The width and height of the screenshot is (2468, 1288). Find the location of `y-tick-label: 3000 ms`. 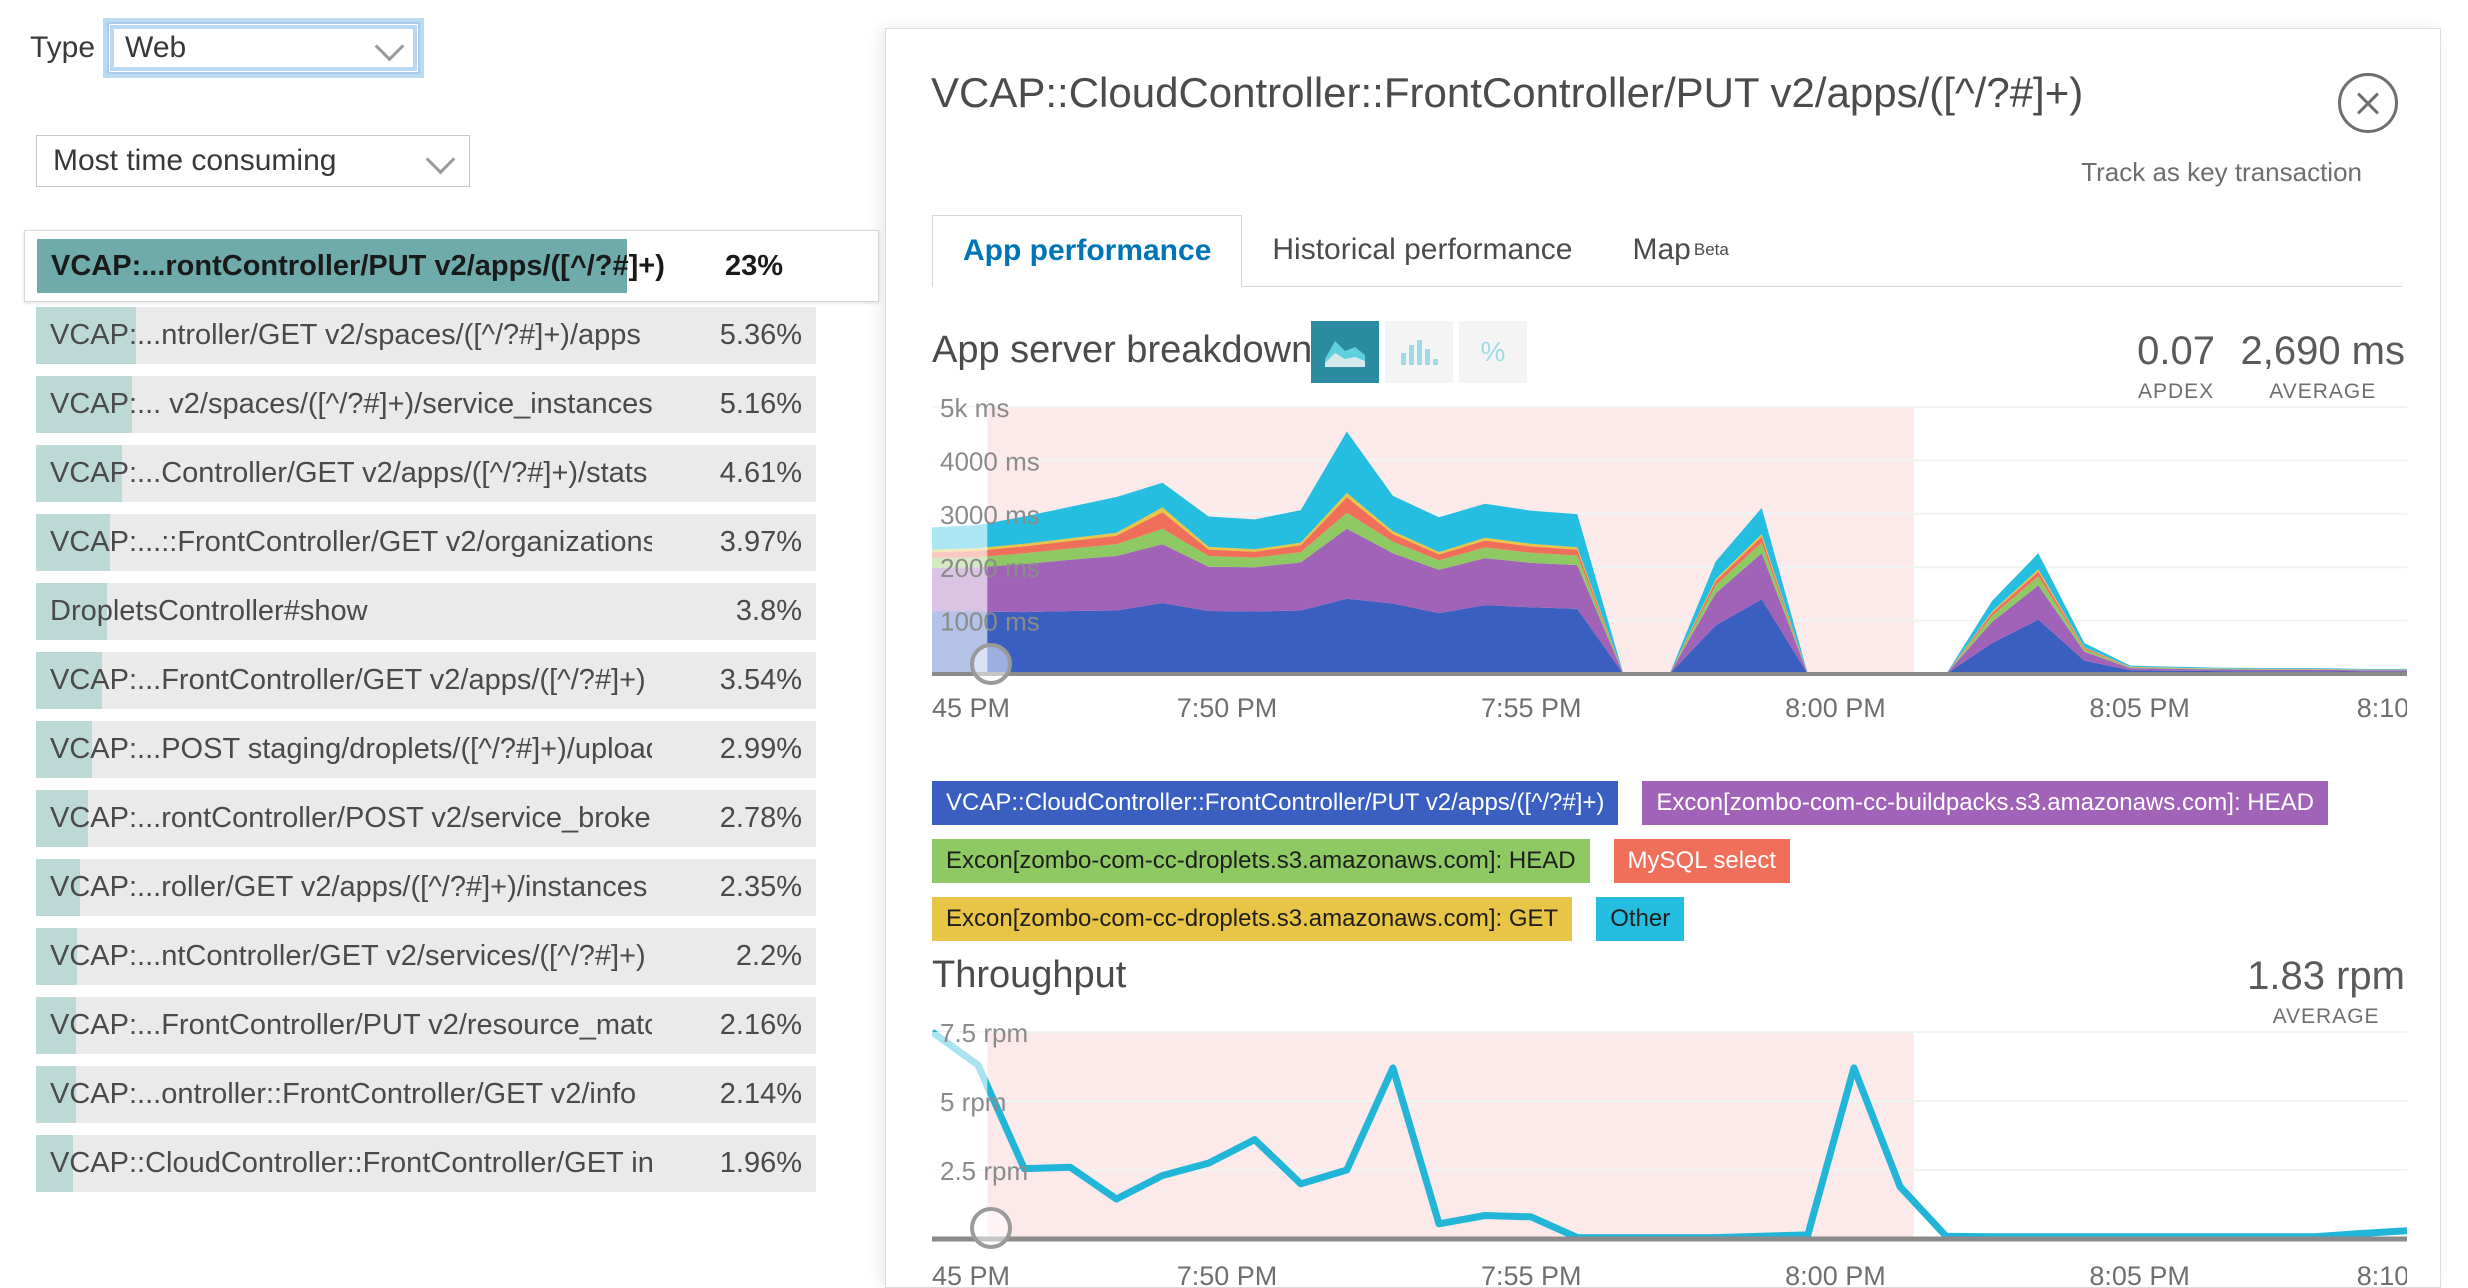

y-tick-label: 3000 ms is located at coordinates (990, 515).